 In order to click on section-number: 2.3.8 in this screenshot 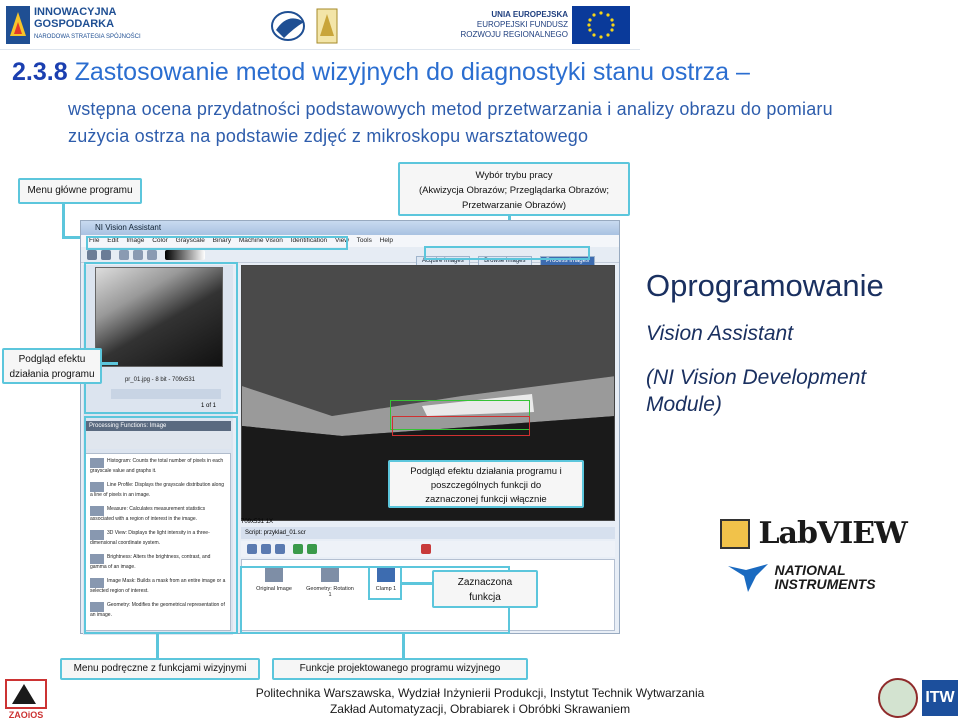, I will do `click(40, 72)`.